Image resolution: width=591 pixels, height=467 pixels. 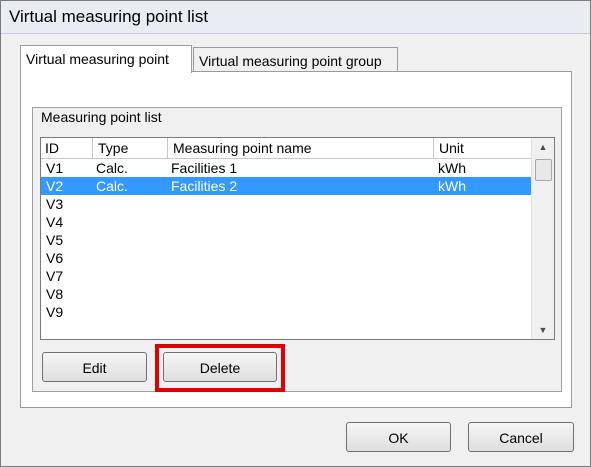 What do you see at coordinates (220, 368) in the screenshot?
I see `delete-highlight-box` at bounding box center [220, 368].